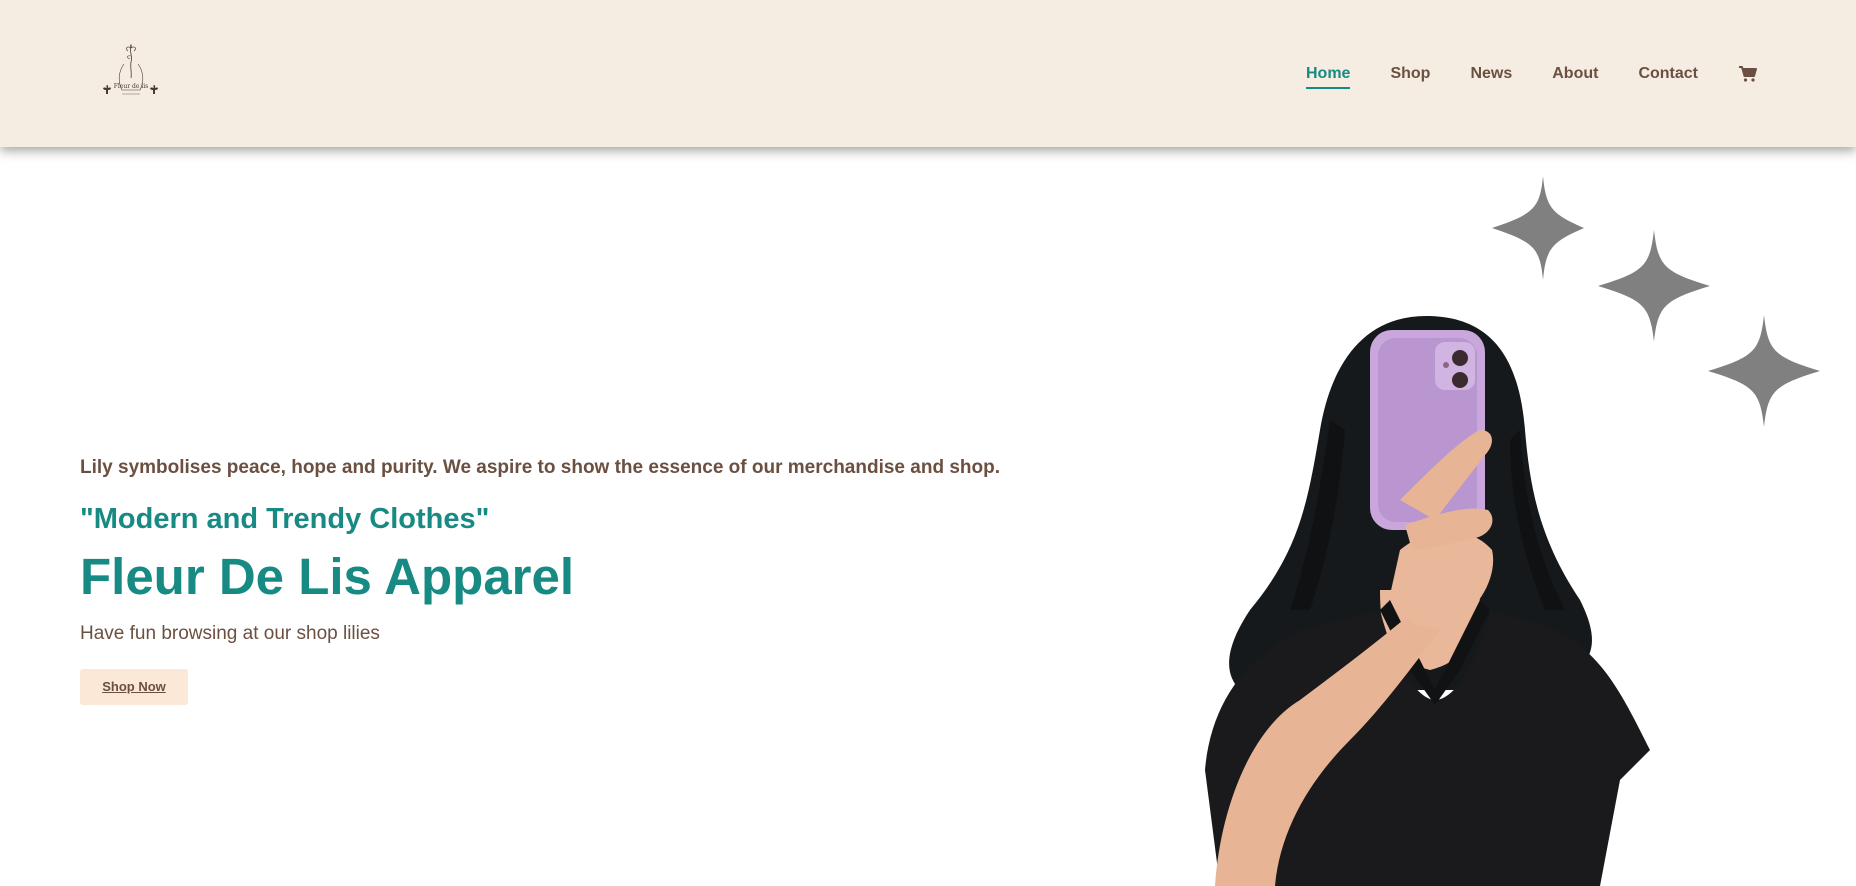 The width and height of the screenshot is (1856, 886). Describe the element at coordinates (134, 687) in the screenshot. I see `shop-now-button: Shop Now` at that location.